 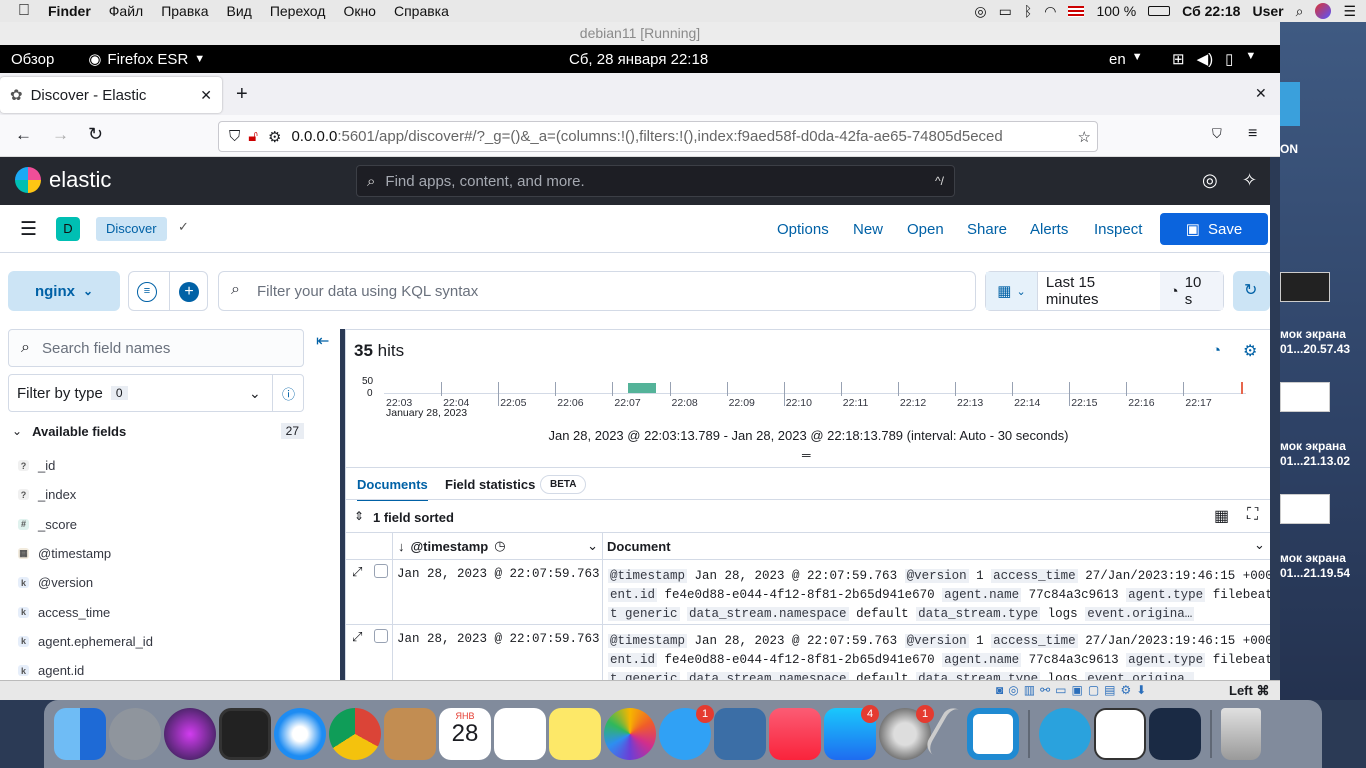 I want to click on sort-indicator: 1 field sorted, so click(x=413, y=517).